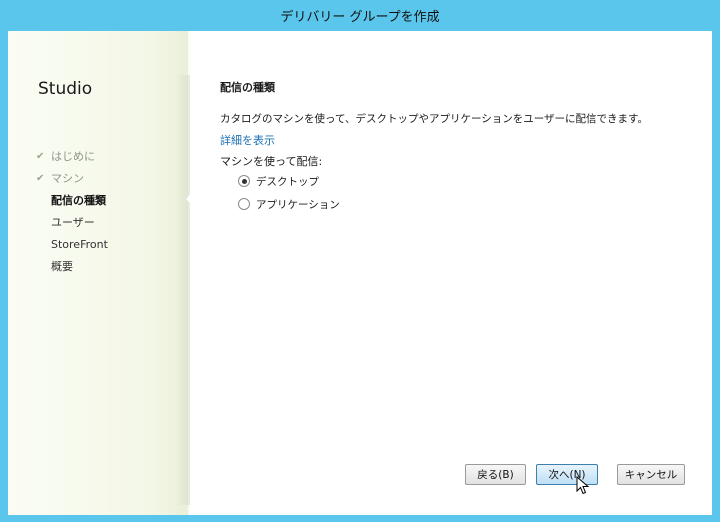 This screenshot has height=522, width=720. I want to click on step-label: 配信の種類, so click(78, 200).